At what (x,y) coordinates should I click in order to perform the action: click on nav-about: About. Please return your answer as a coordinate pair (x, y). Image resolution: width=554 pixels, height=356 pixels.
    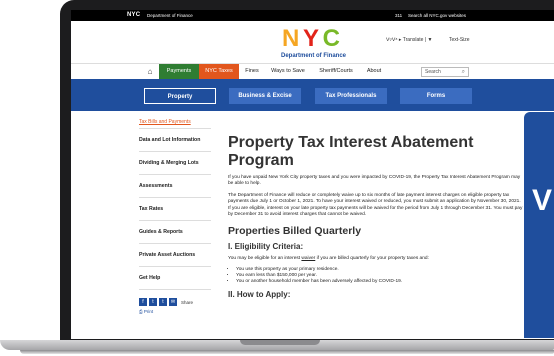
    Looking at the image, I should click on (374, 71).